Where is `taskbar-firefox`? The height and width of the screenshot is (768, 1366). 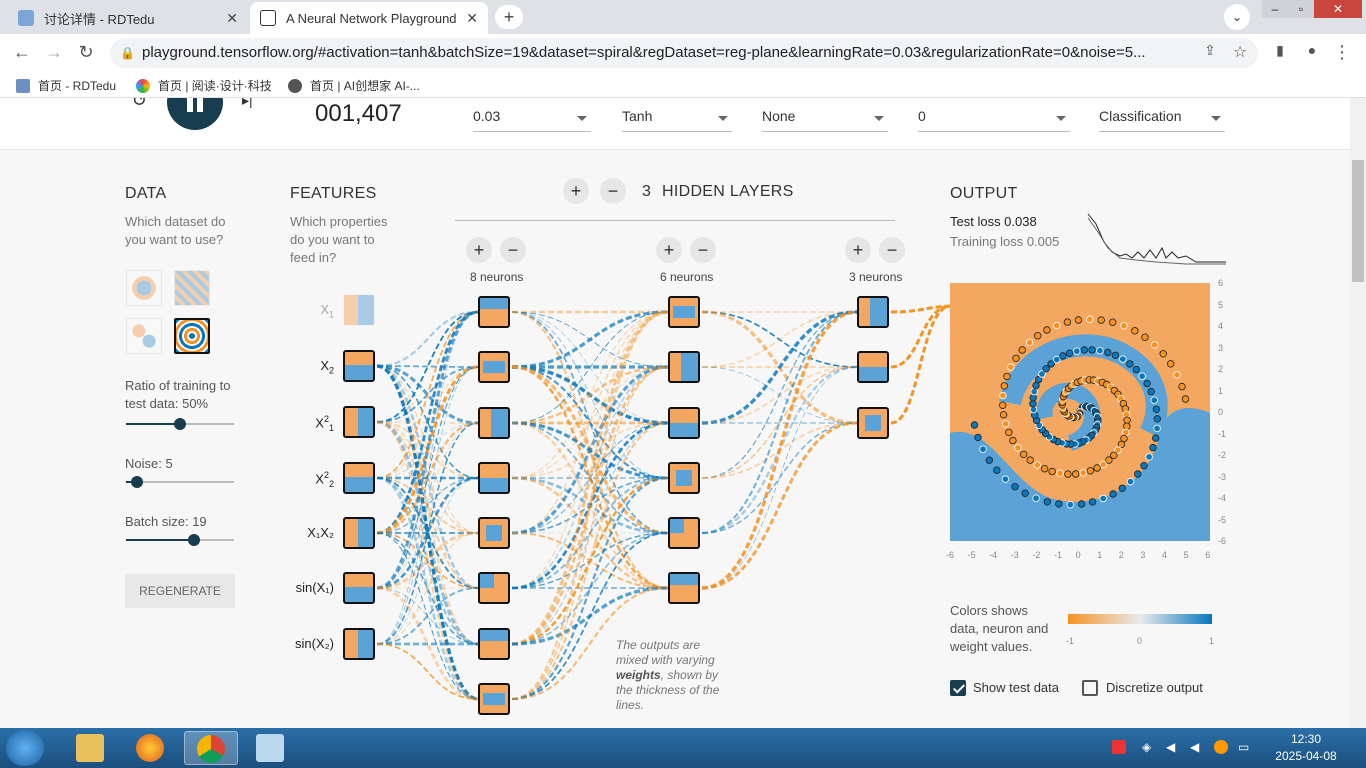
taskbar-firefox is located at coordinates (151, 748).